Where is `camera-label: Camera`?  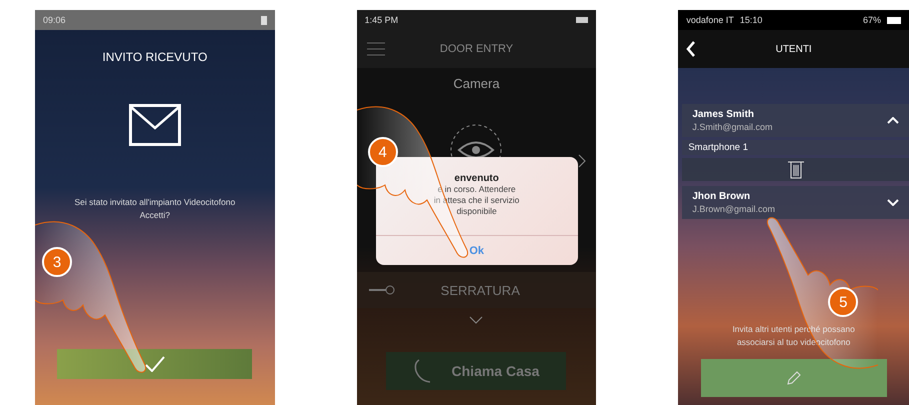
camera-label: Camera is located at coordinates (476, 83).